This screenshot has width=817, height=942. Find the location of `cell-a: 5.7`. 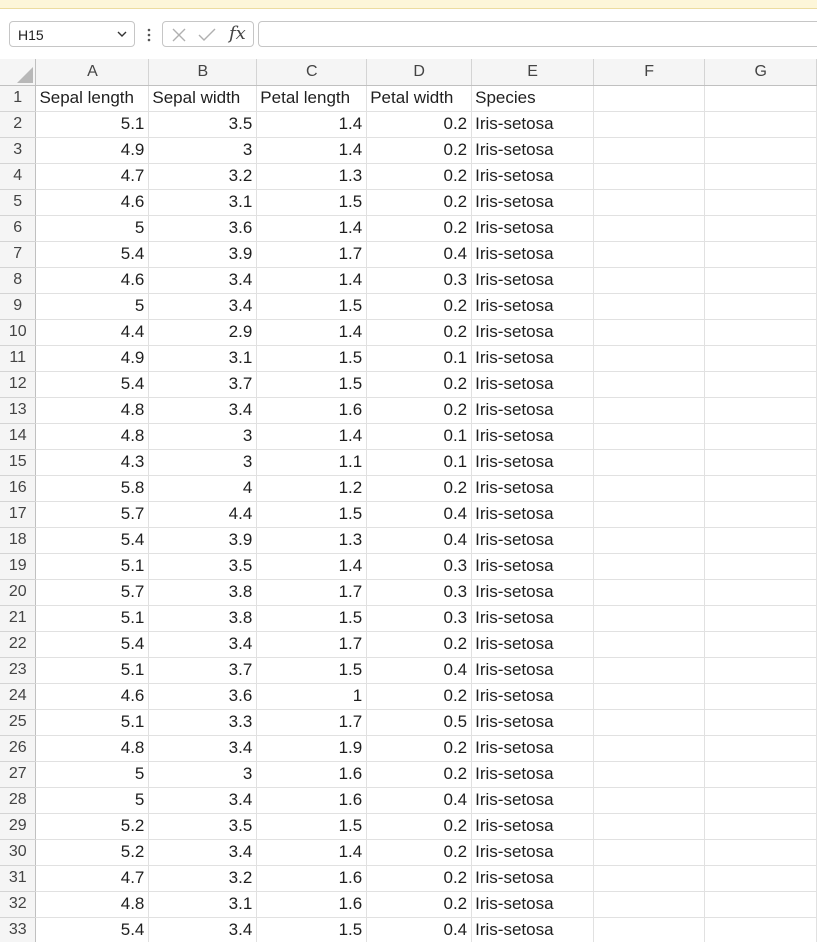

cell-a: 5.7 is located at coordinates (92, 514).